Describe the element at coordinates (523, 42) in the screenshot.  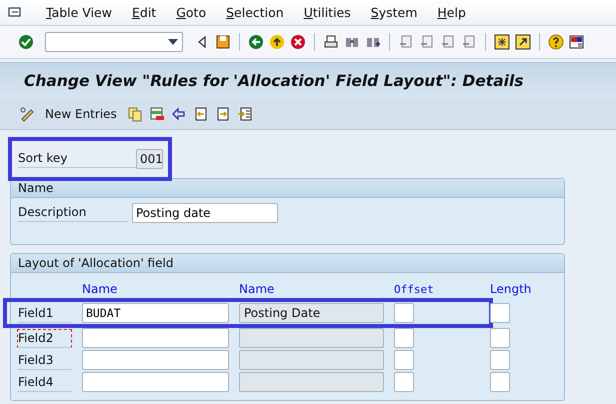
I see `shortcut-icon` at that location.